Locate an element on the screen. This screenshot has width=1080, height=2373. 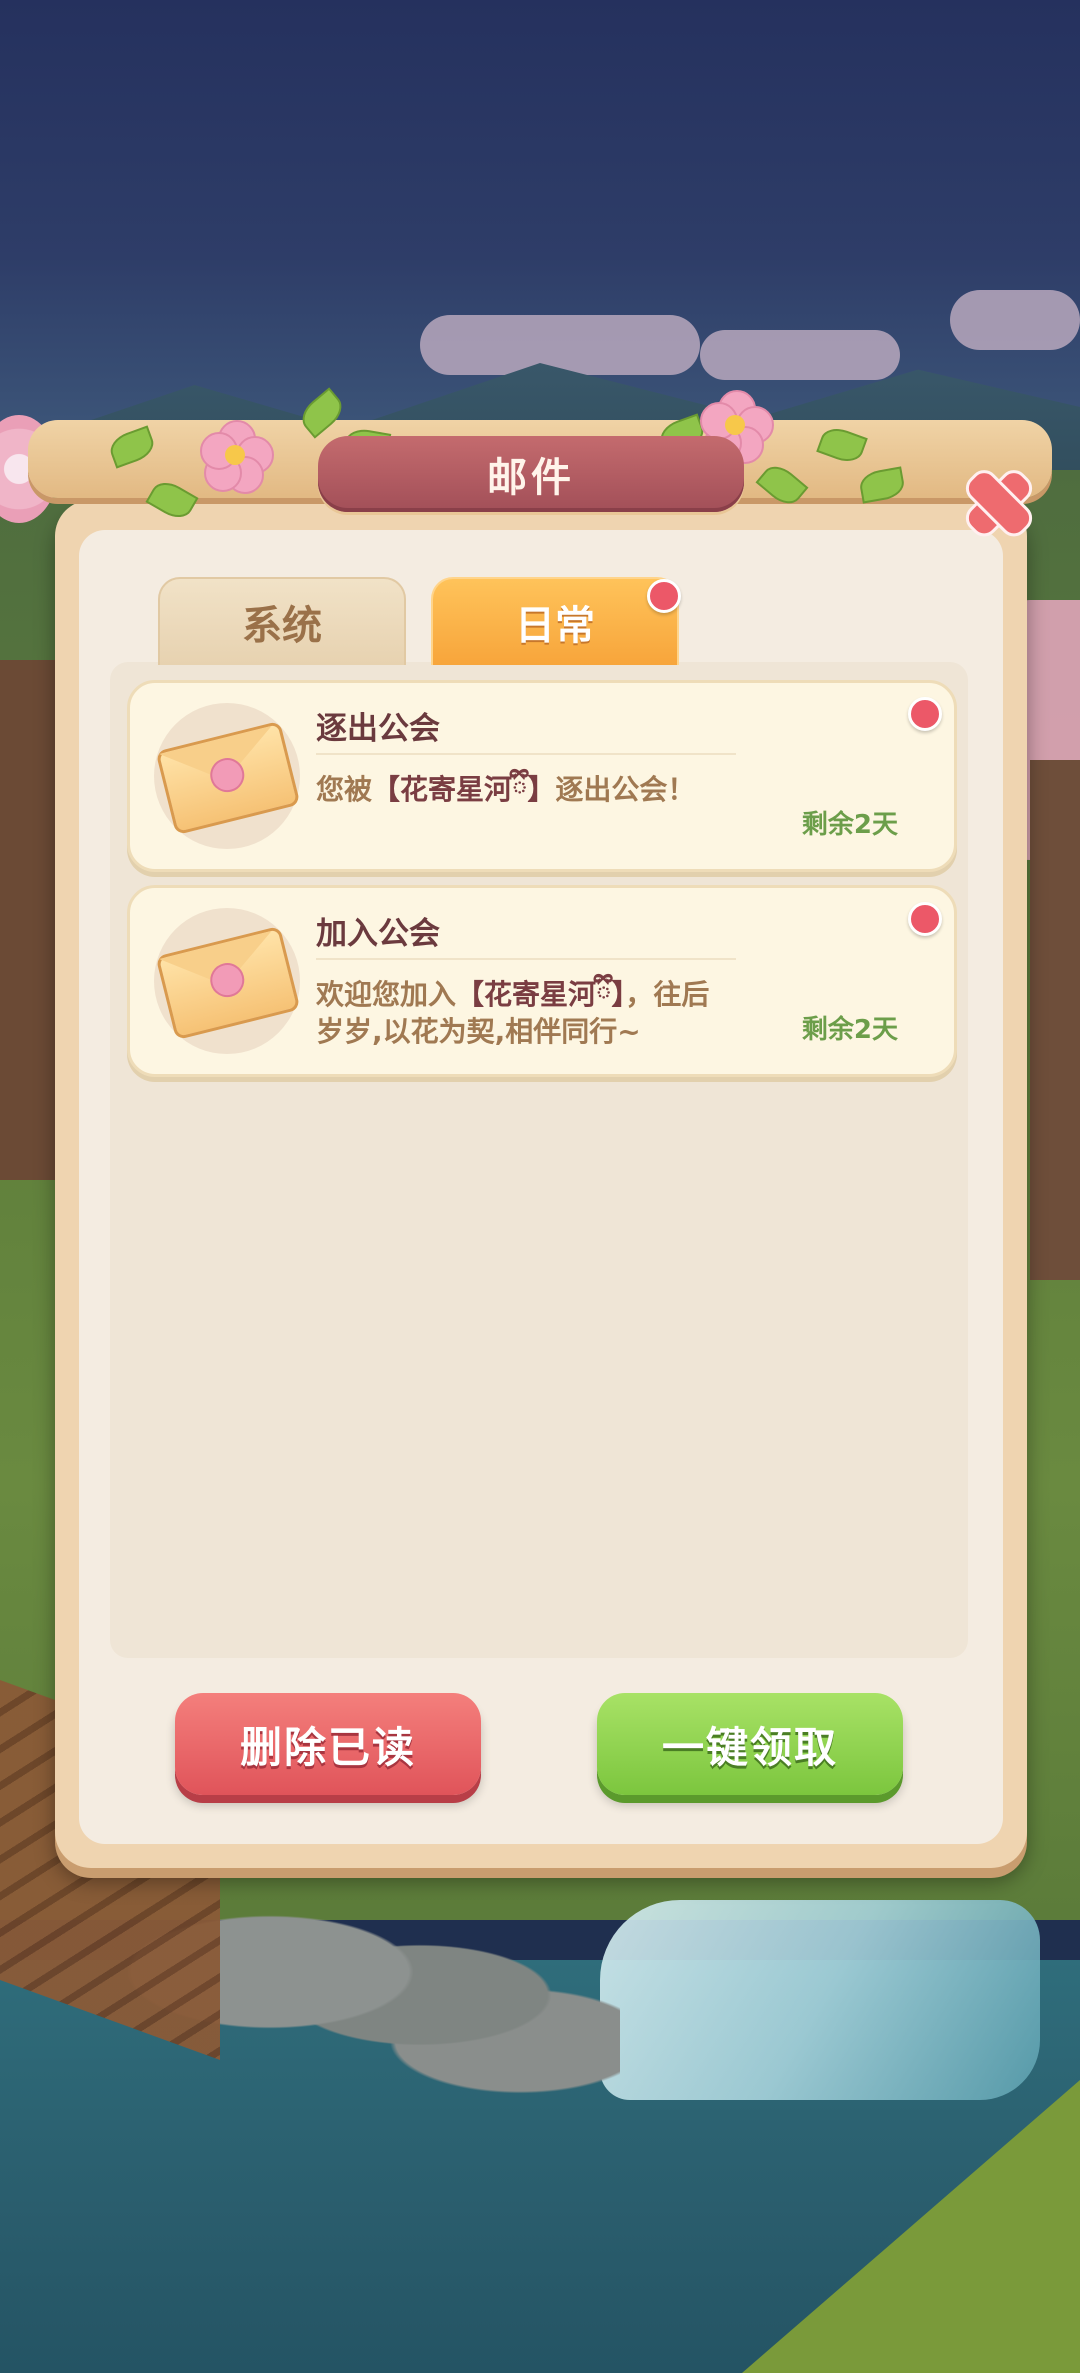
close-icon is located at coordinates (999, 499).